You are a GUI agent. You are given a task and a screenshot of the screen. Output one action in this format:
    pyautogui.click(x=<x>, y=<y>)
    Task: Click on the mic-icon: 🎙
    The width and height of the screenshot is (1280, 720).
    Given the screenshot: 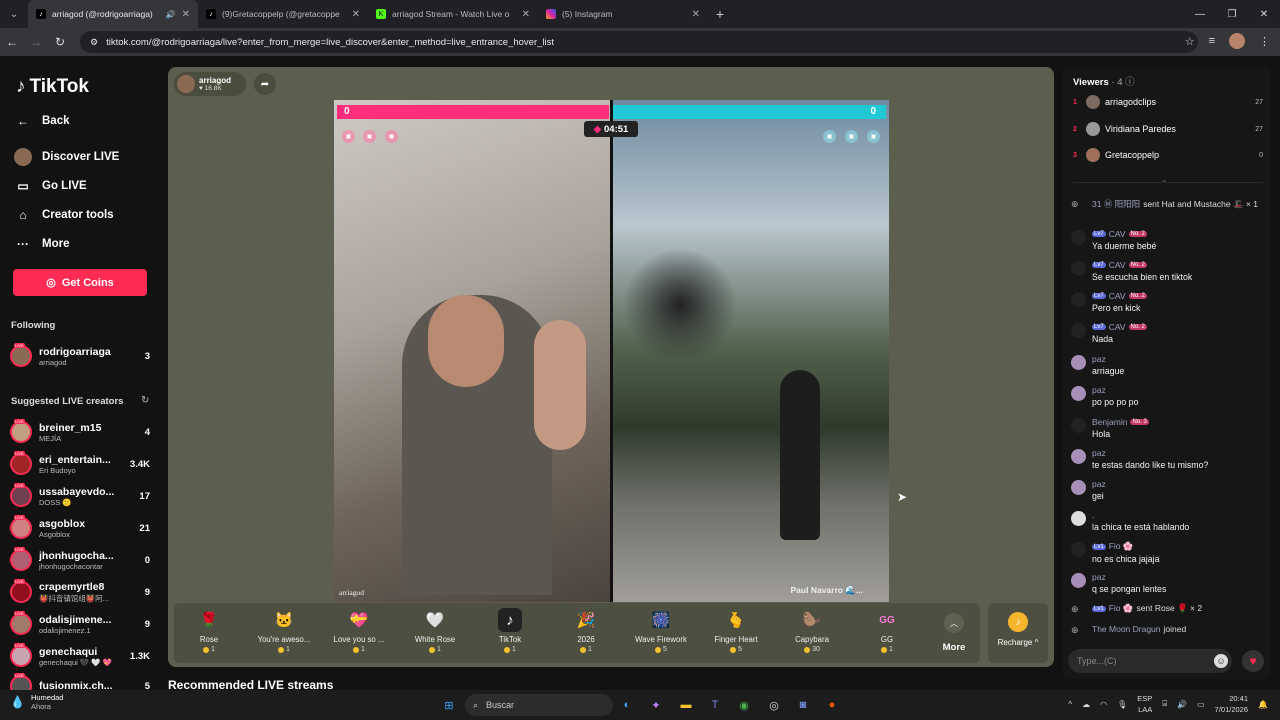 What is the action you would take?
    pyautogui.click(x=1122, y=704)
    